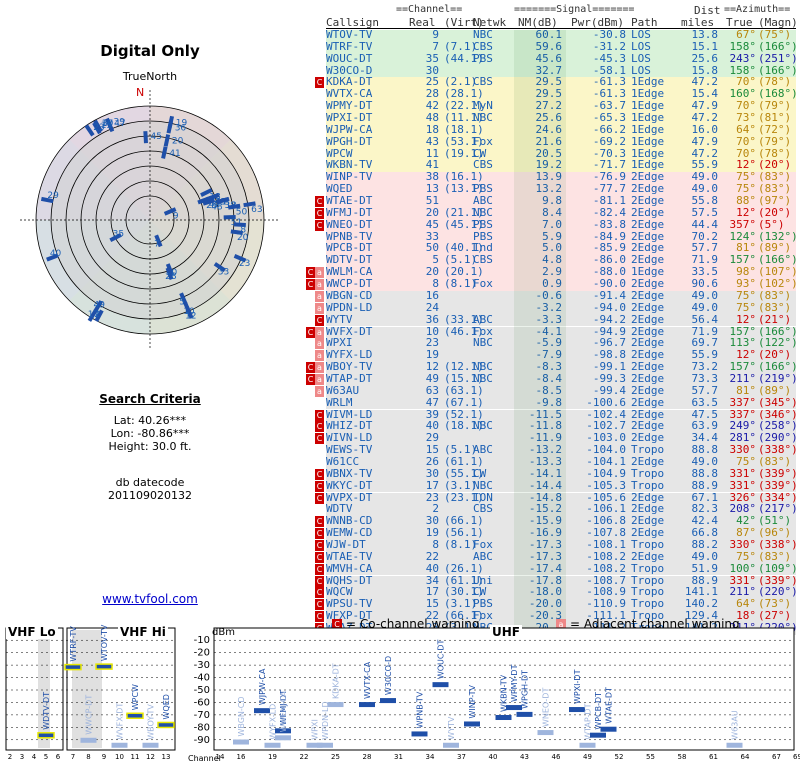  Describe the element at coordinates (420, 709) in the screenshot. I see `spectrum-bar-label: WPNB-TV` at that location.